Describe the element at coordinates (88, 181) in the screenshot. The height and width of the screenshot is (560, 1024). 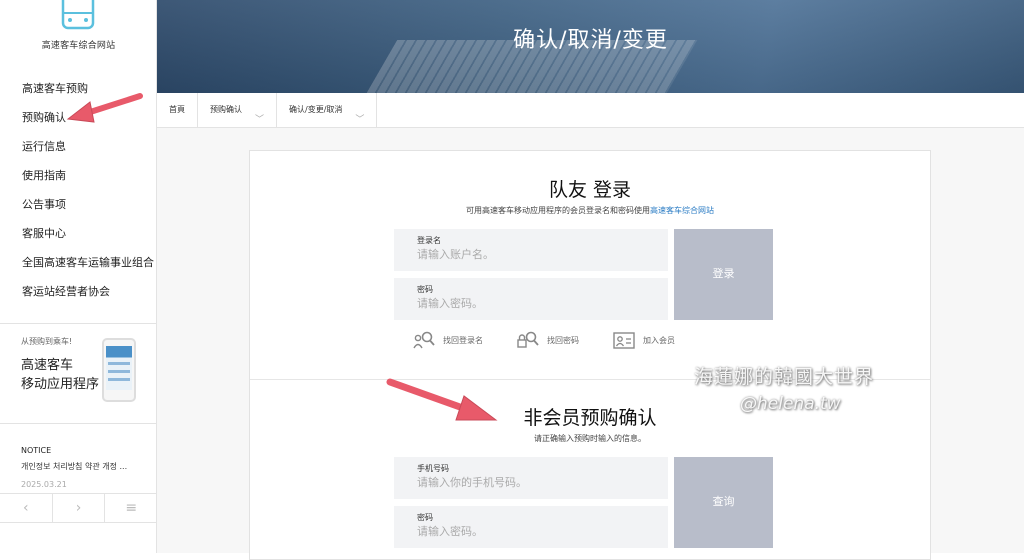
I see `nav-item-guide: 使用指南` at that location.